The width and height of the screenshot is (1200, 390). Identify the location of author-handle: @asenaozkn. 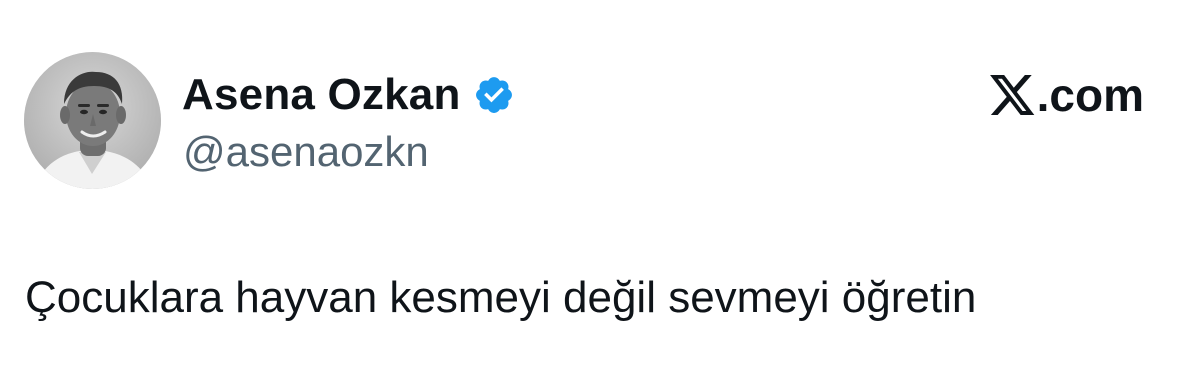
(306, 152).